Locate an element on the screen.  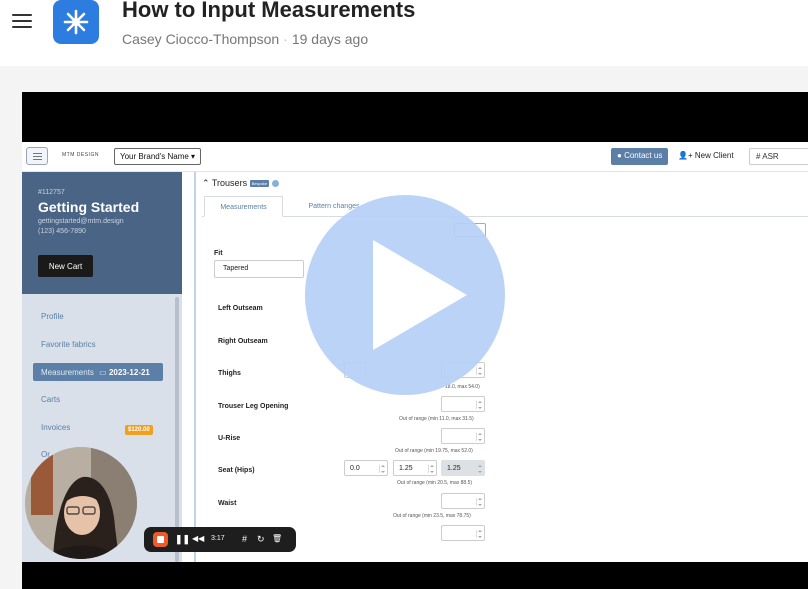
recording-controls: ❚❚ ◀◀ 3:17 # ↻ 🗑 is located at coordinates (220, 539).